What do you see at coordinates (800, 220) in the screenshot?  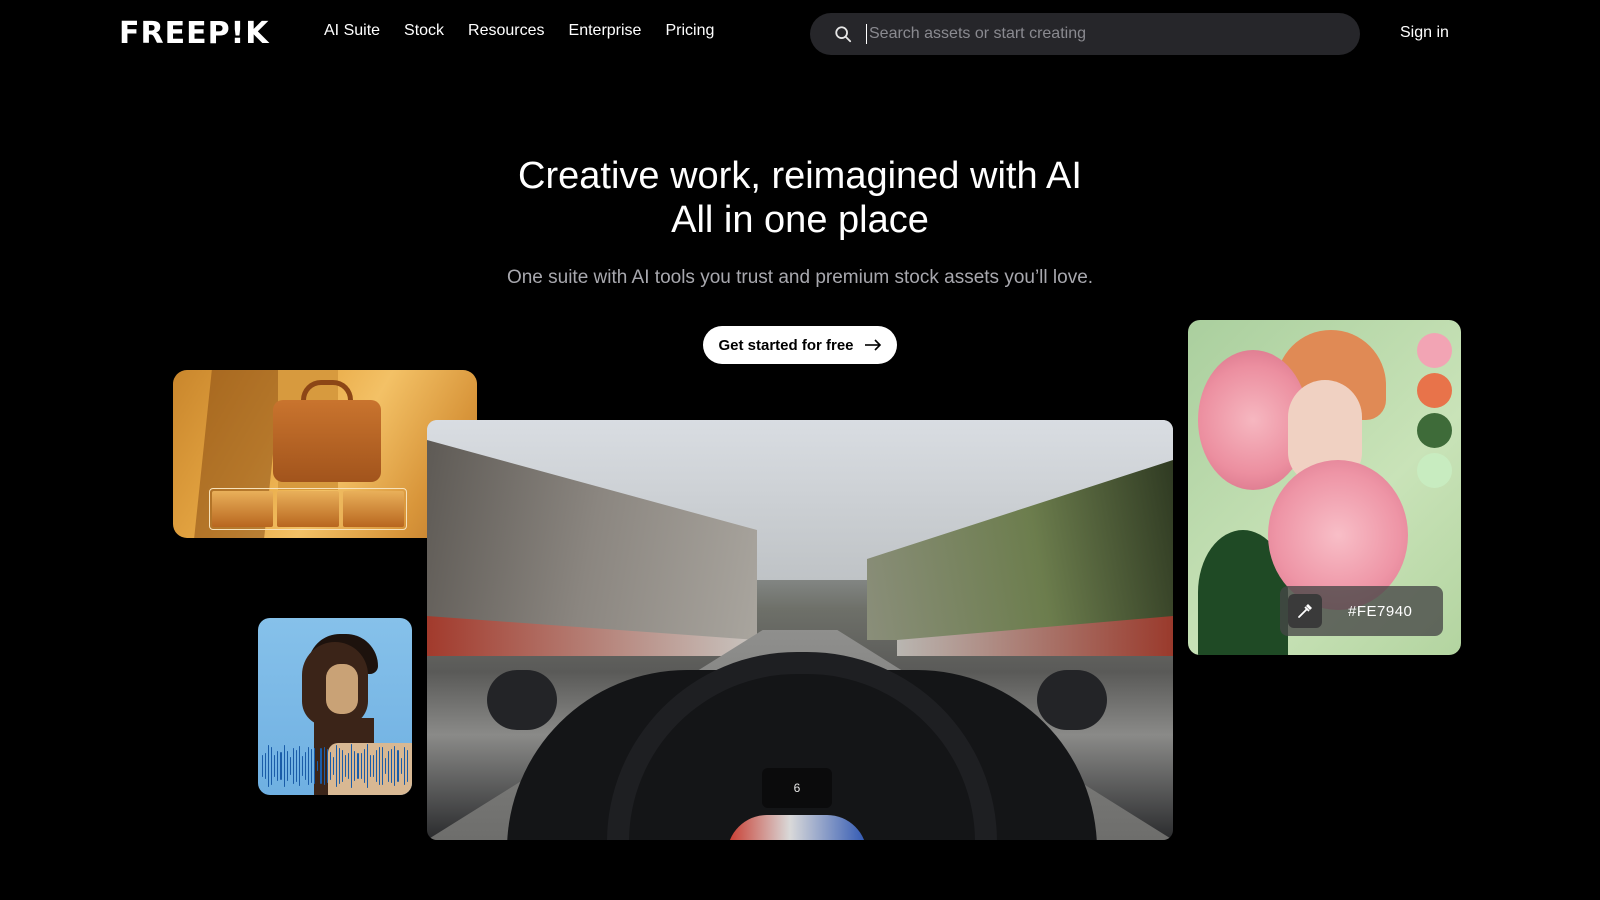 I see `hero-title-line-2: All in one place` at bounding box center [800, 220].